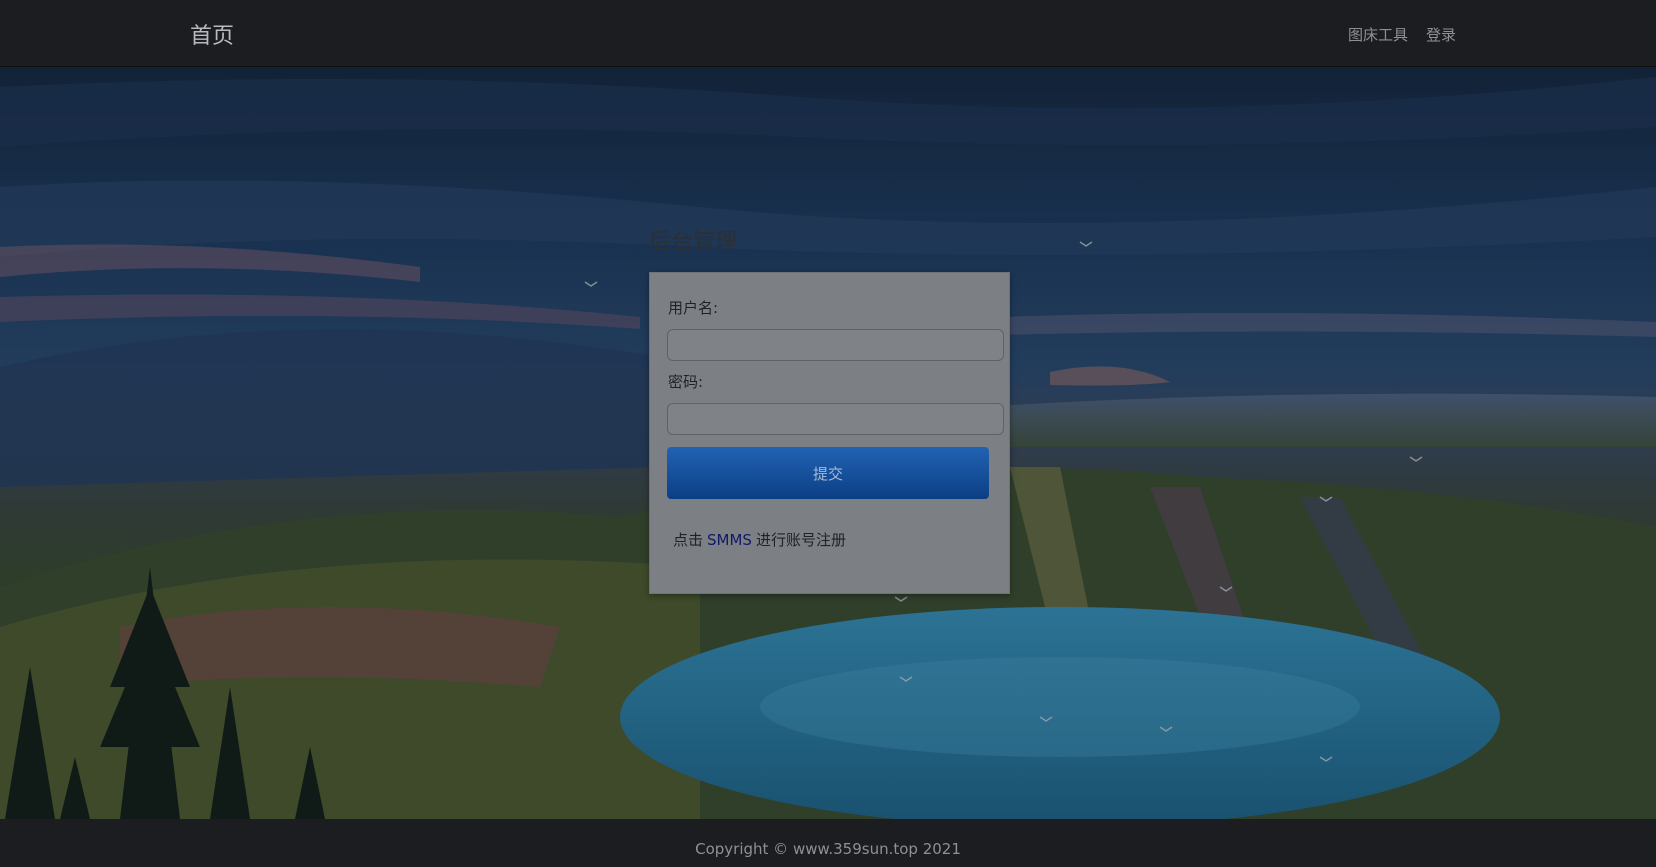  Describe the element at coordinates (835, 419) in the screenshot. I see `password-input` at that location.